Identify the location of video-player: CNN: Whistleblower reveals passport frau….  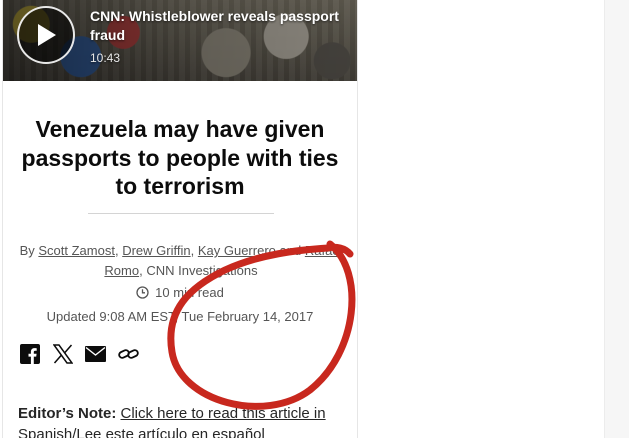
(180, 40).